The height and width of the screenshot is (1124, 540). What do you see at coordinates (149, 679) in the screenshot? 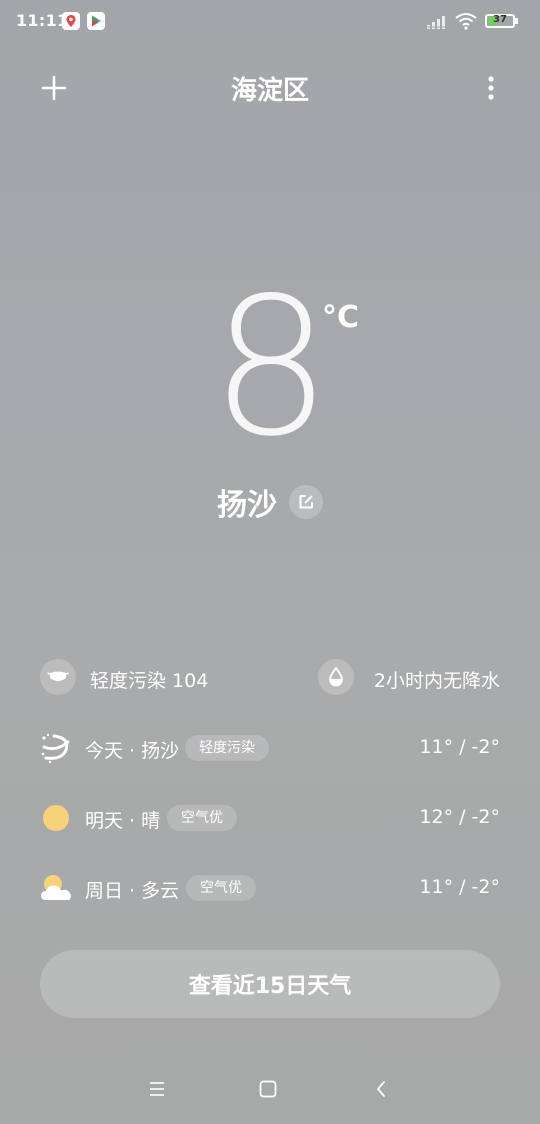
I see `air-quality-text: 轻度污染 104` at bounding box center [149, 679].